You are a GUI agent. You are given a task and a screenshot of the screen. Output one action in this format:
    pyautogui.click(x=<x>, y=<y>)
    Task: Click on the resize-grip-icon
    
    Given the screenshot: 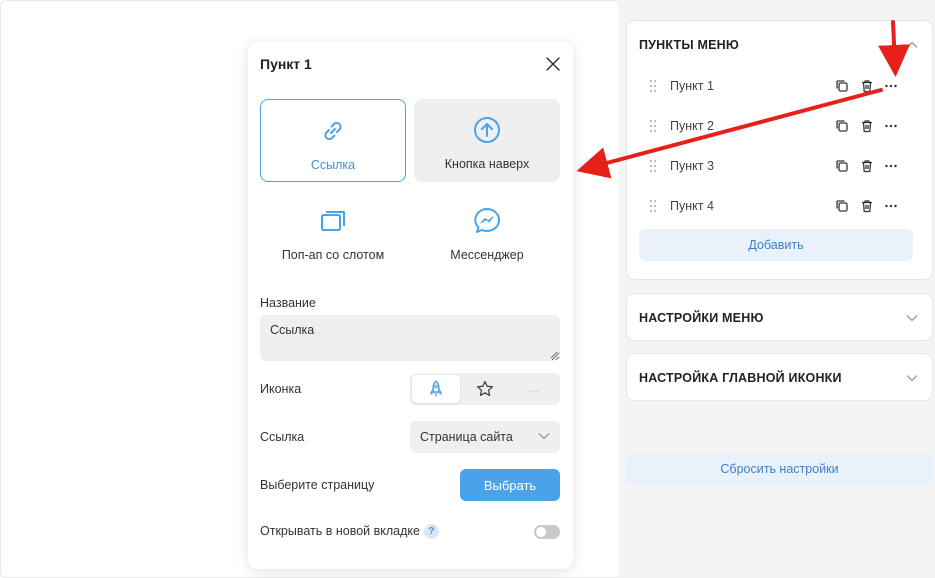 What is the action you would take?
    pyautogui.click(x=554, y=355)
    